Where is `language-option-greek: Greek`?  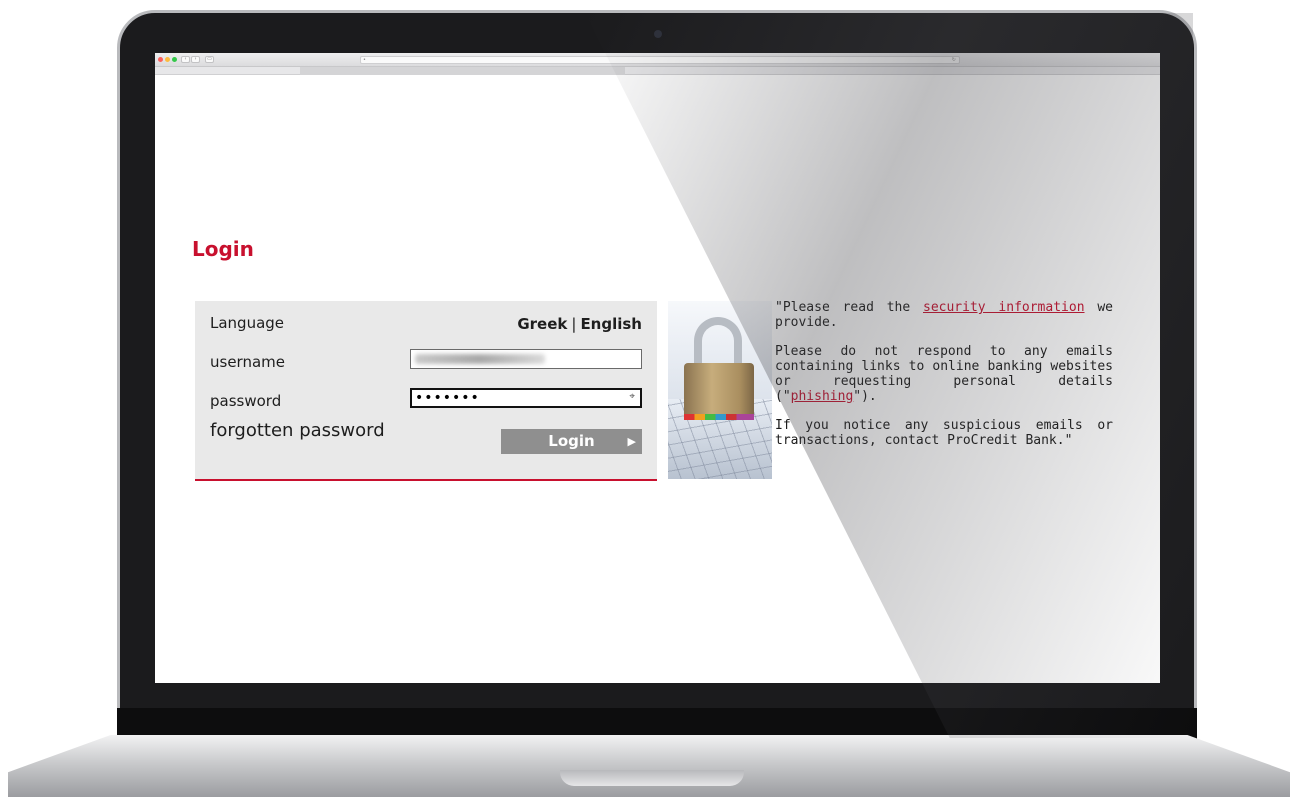 language-option-greek: Greek is located at coordinates (542, 324).